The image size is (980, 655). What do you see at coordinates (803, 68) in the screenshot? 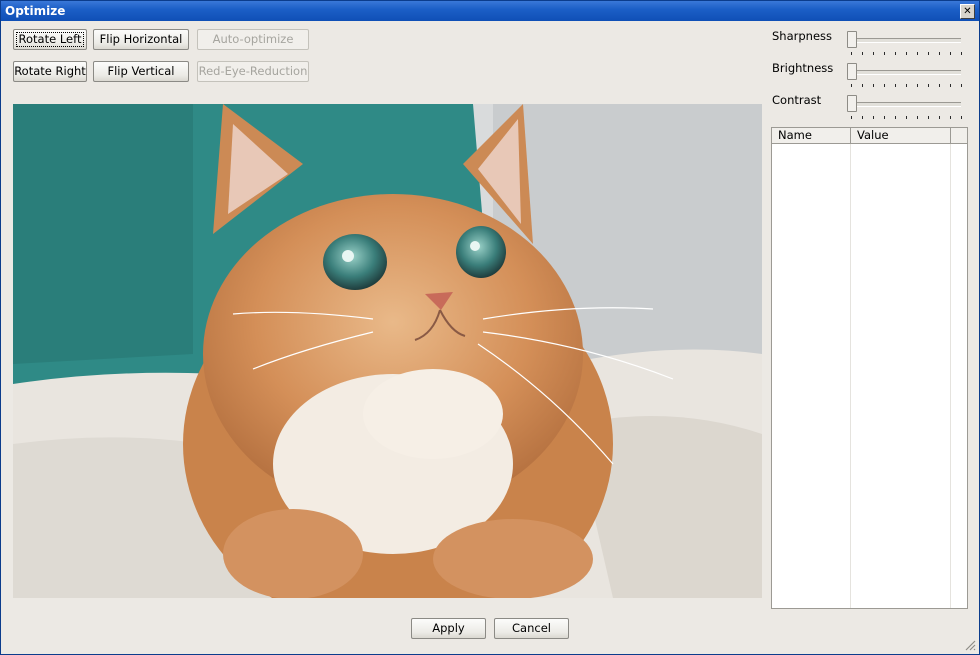
I see `brightness-label: Brightness` at bounding box center [803, 68].